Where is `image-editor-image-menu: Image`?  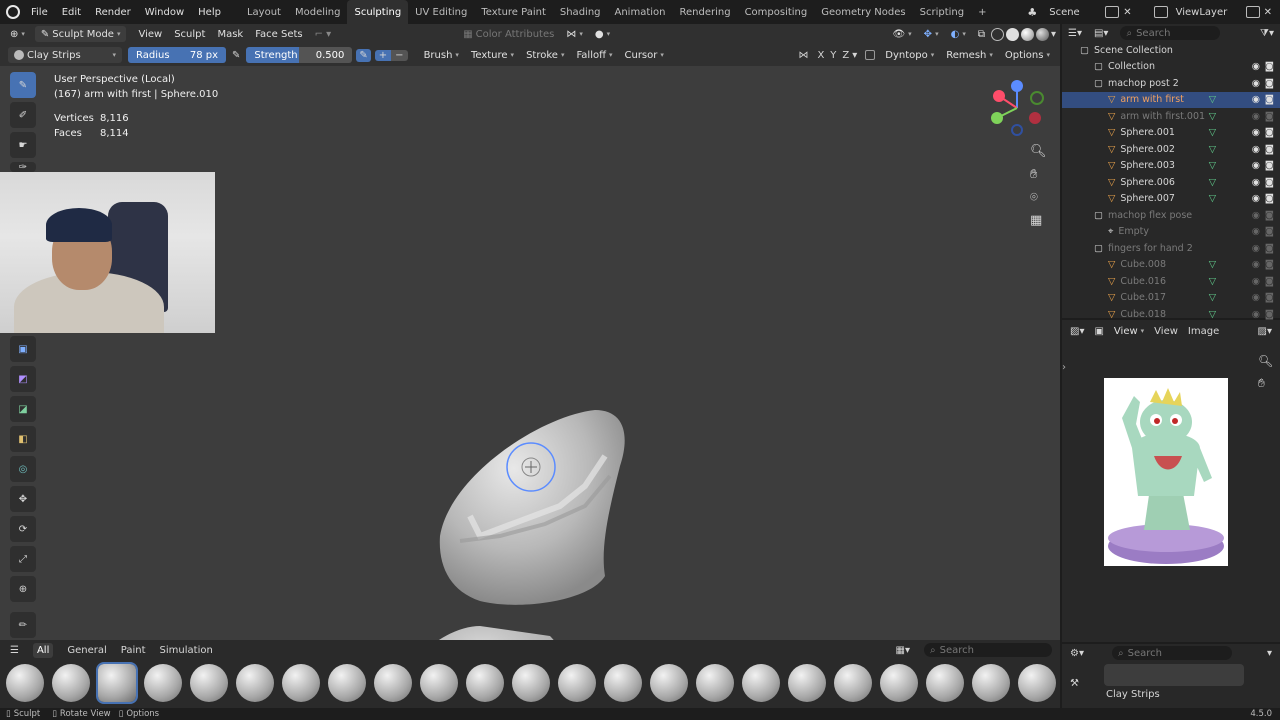
image-editor-image-menu: Image is located at coordinates (1203, 331).